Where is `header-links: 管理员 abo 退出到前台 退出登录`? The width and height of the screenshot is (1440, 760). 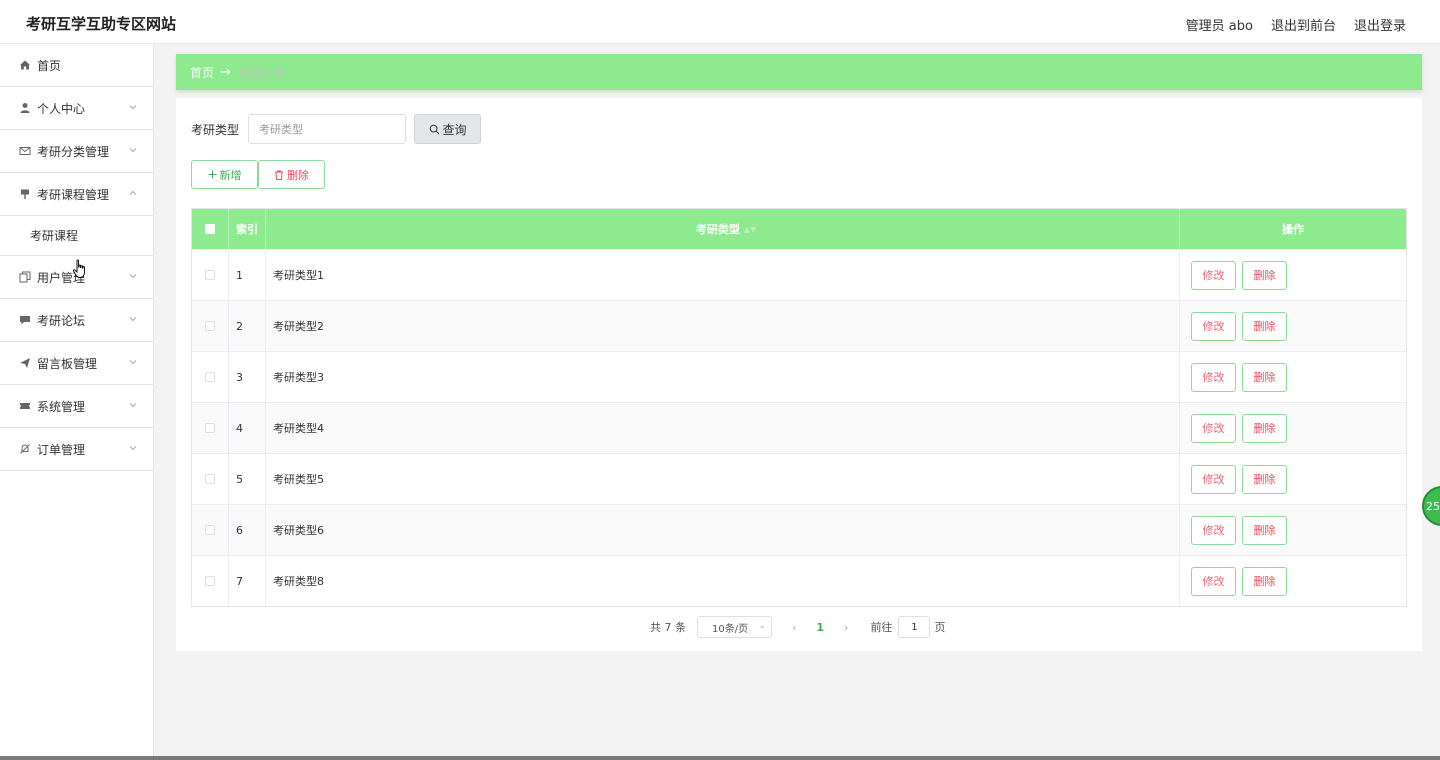 header-links: 管理员 abo 退出到前台 退出登录 is located at coordinates (1296, 24).